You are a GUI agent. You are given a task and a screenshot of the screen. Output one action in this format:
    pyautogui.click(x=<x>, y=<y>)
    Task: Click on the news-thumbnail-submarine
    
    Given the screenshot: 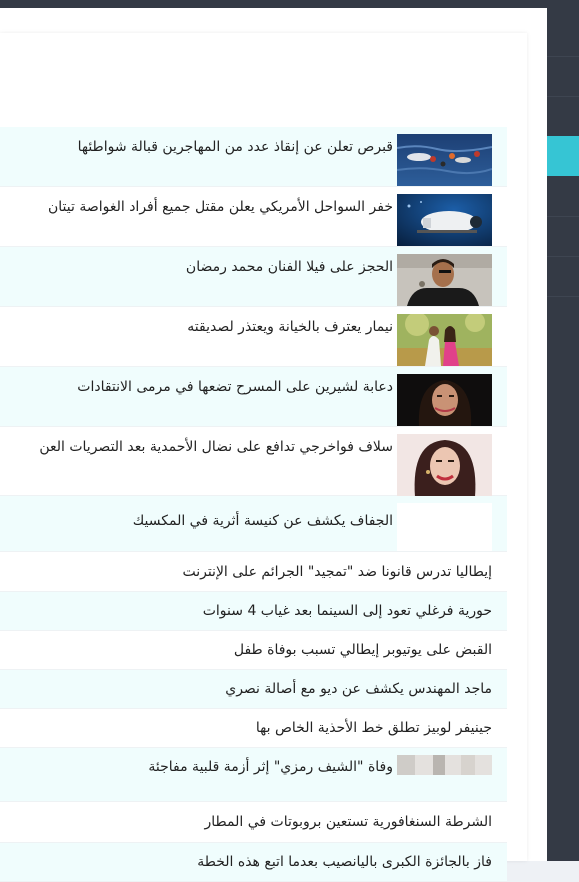 What is the action you would take?
    pyautogui.click(x=444, y=220)
    